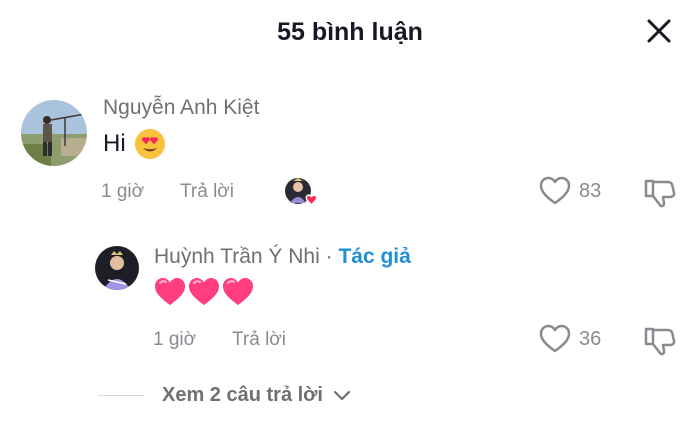  I want to click on comments-count-title: 55 bình luận, so click(350, 32).